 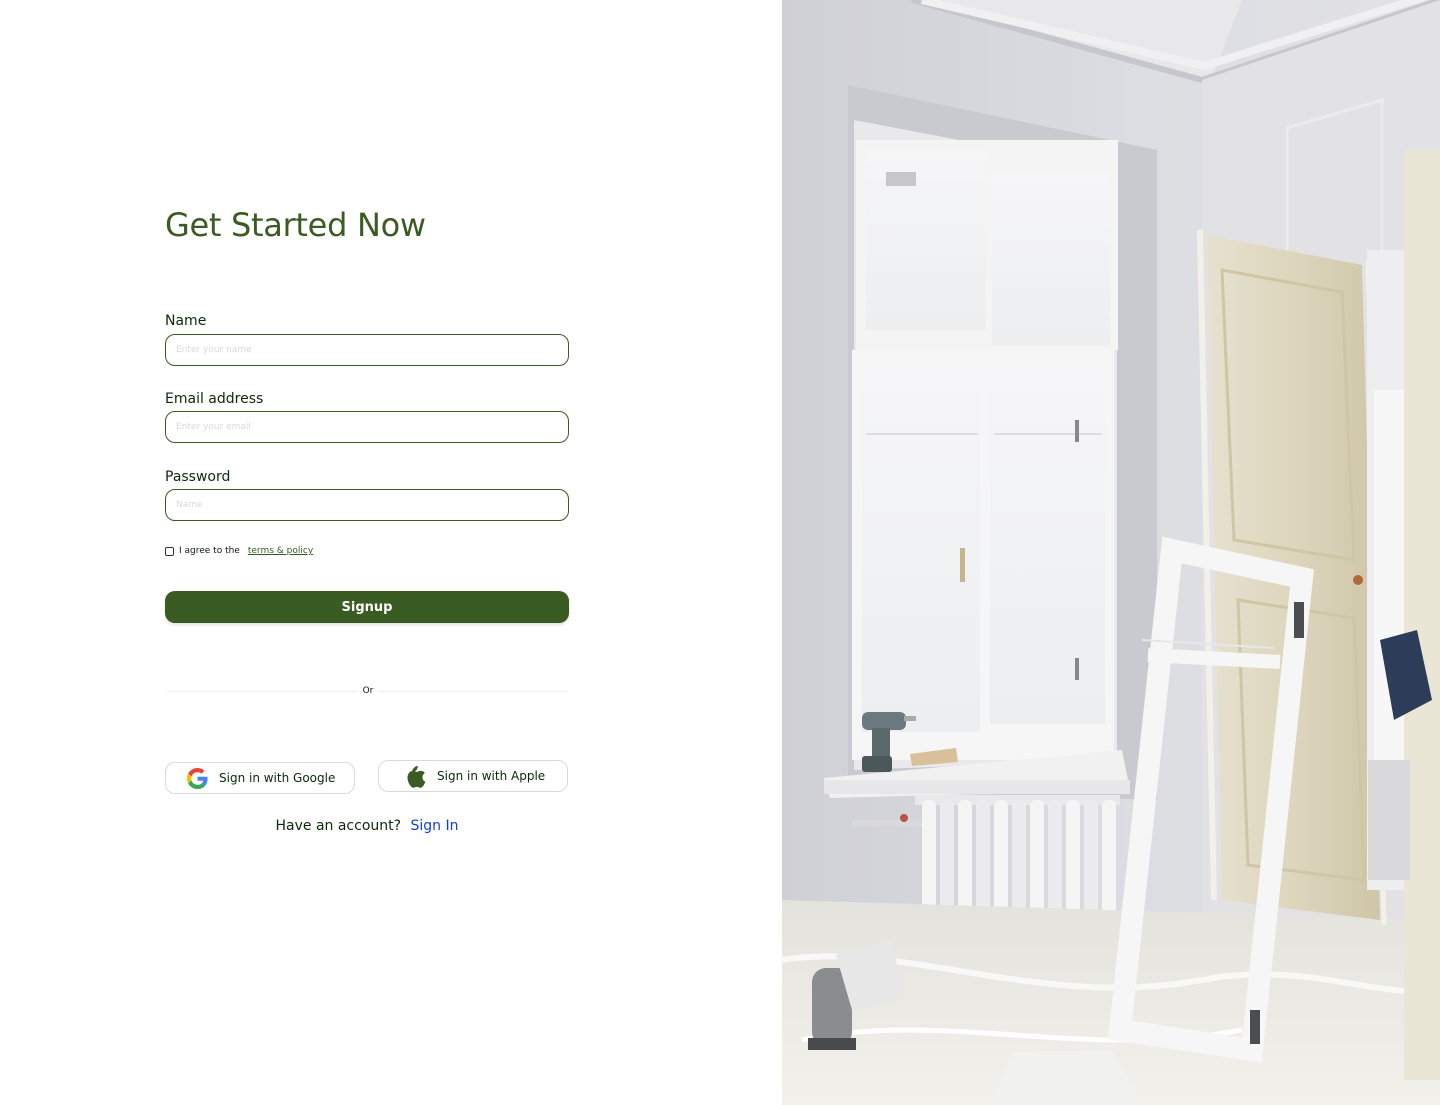 What do you see at coordinates (186, 321) in the screenshot?
I see `name-label: Name` at bounding box center [186, 321].